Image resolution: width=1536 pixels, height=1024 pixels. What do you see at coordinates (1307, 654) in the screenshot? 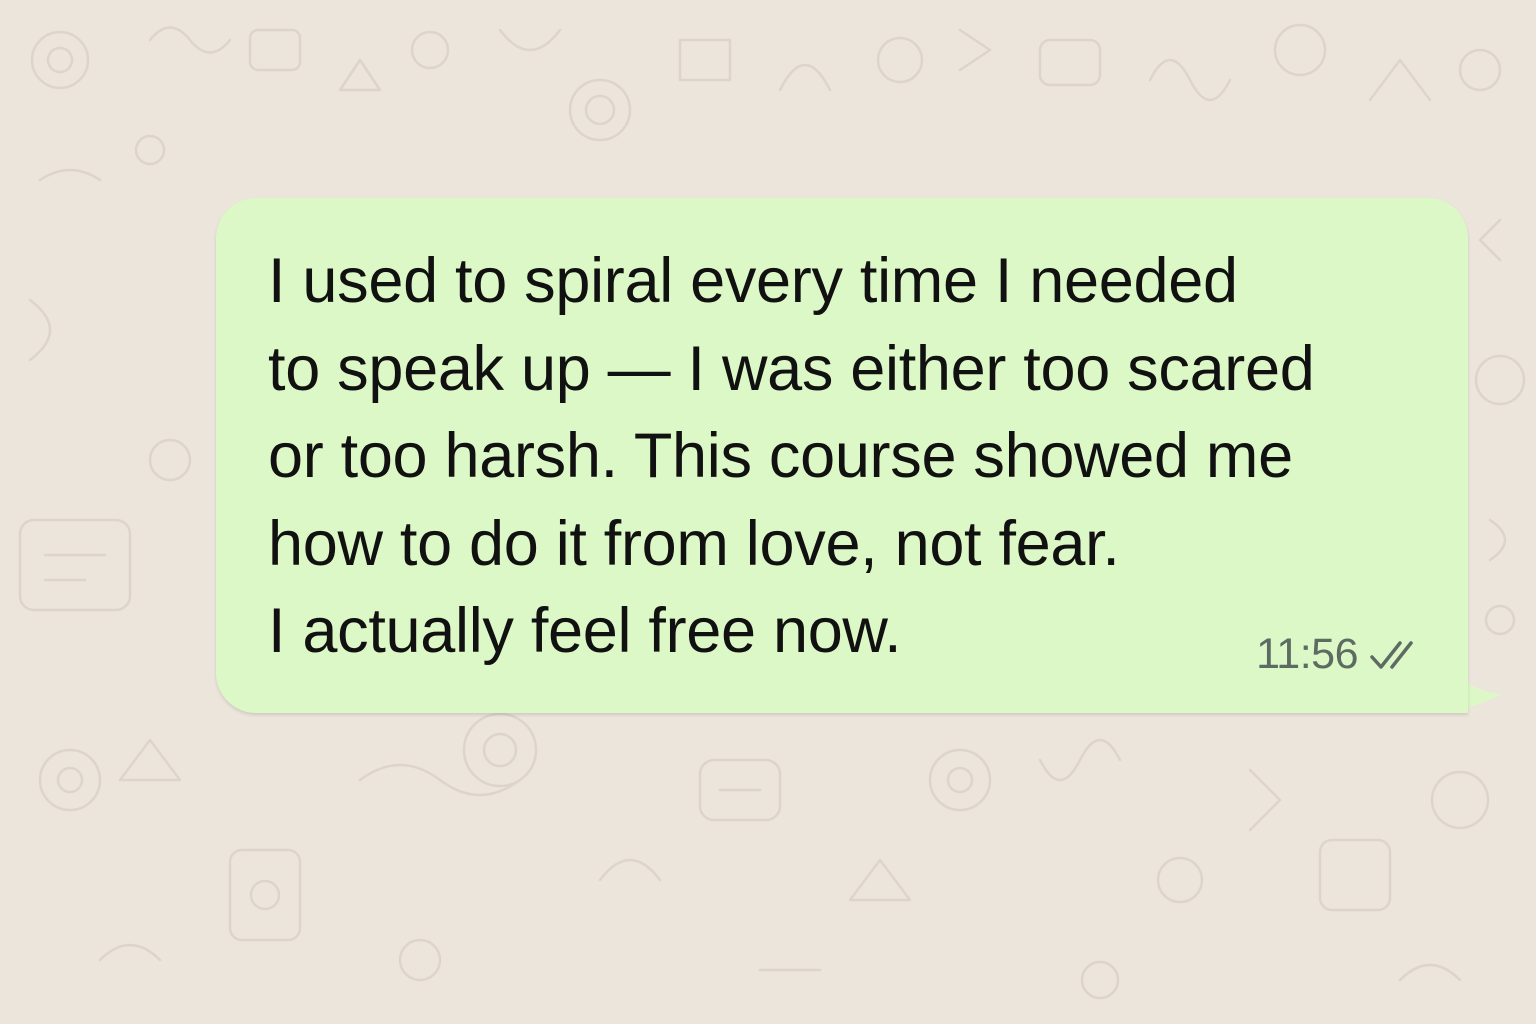
I see `message-time: 11:56` at bounding box center [1307, 654].